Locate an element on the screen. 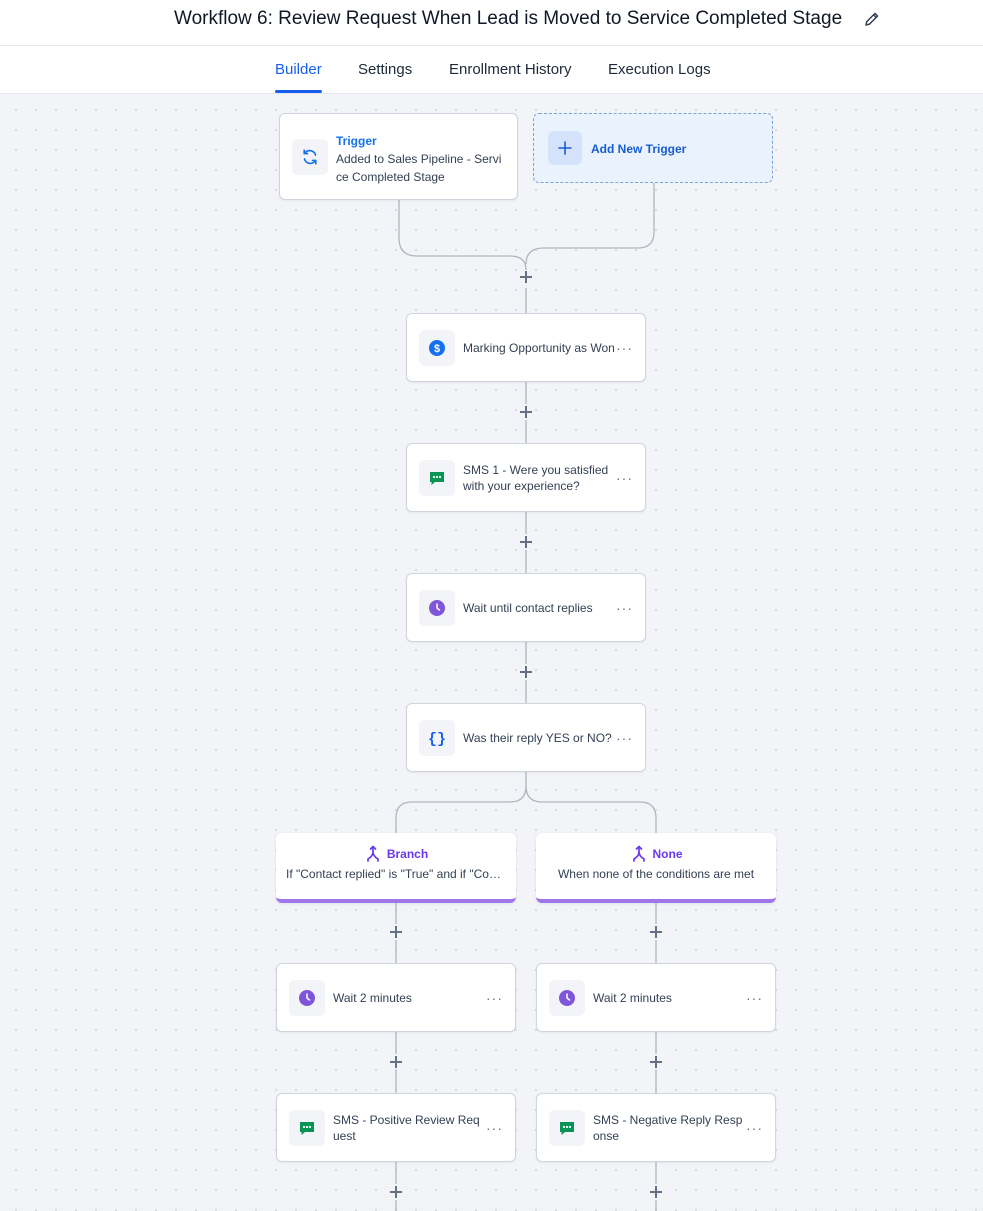 The height and width of the screenshot is (1211, 983). plus-icon is located at coordinates (565, 148).